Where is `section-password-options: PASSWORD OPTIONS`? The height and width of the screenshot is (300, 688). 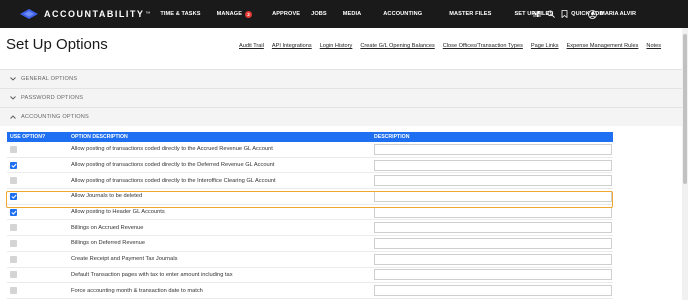 section-password-options: PASSWORD OPTIONS is located at coordinates (341, 97).